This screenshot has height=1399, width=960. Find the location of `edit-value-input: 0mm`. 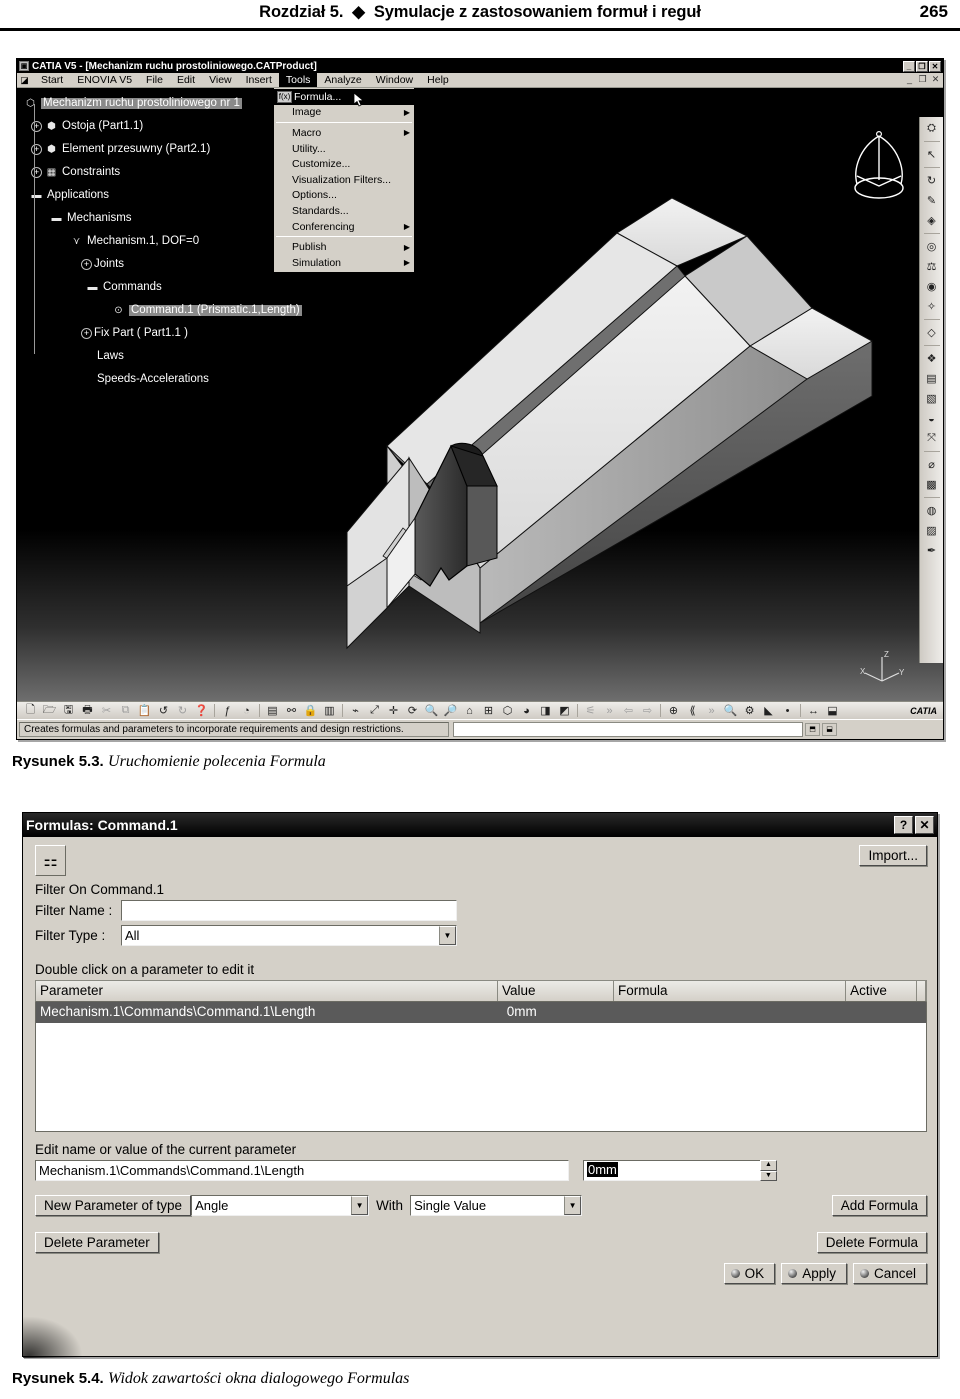

edit-value-input: 0mm is located at coordinates (672, 1170).